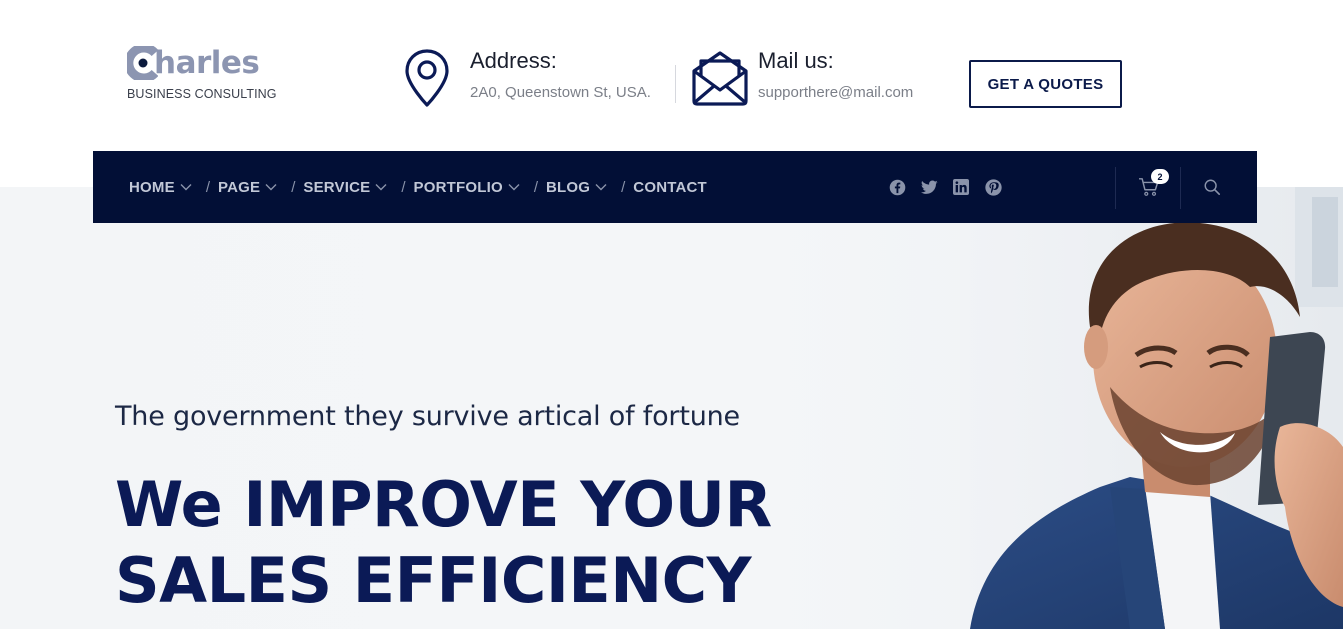 This screenshot has height=629, width=1343. I want to click on hero-title-line-2: SALES EFFICIENCY, so click(433, 580).